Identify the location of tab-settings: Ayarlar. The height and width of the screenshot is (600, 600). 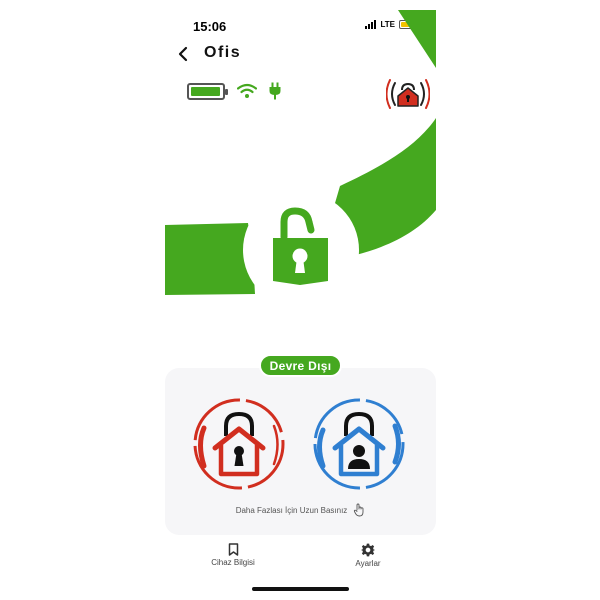
(368, 555).